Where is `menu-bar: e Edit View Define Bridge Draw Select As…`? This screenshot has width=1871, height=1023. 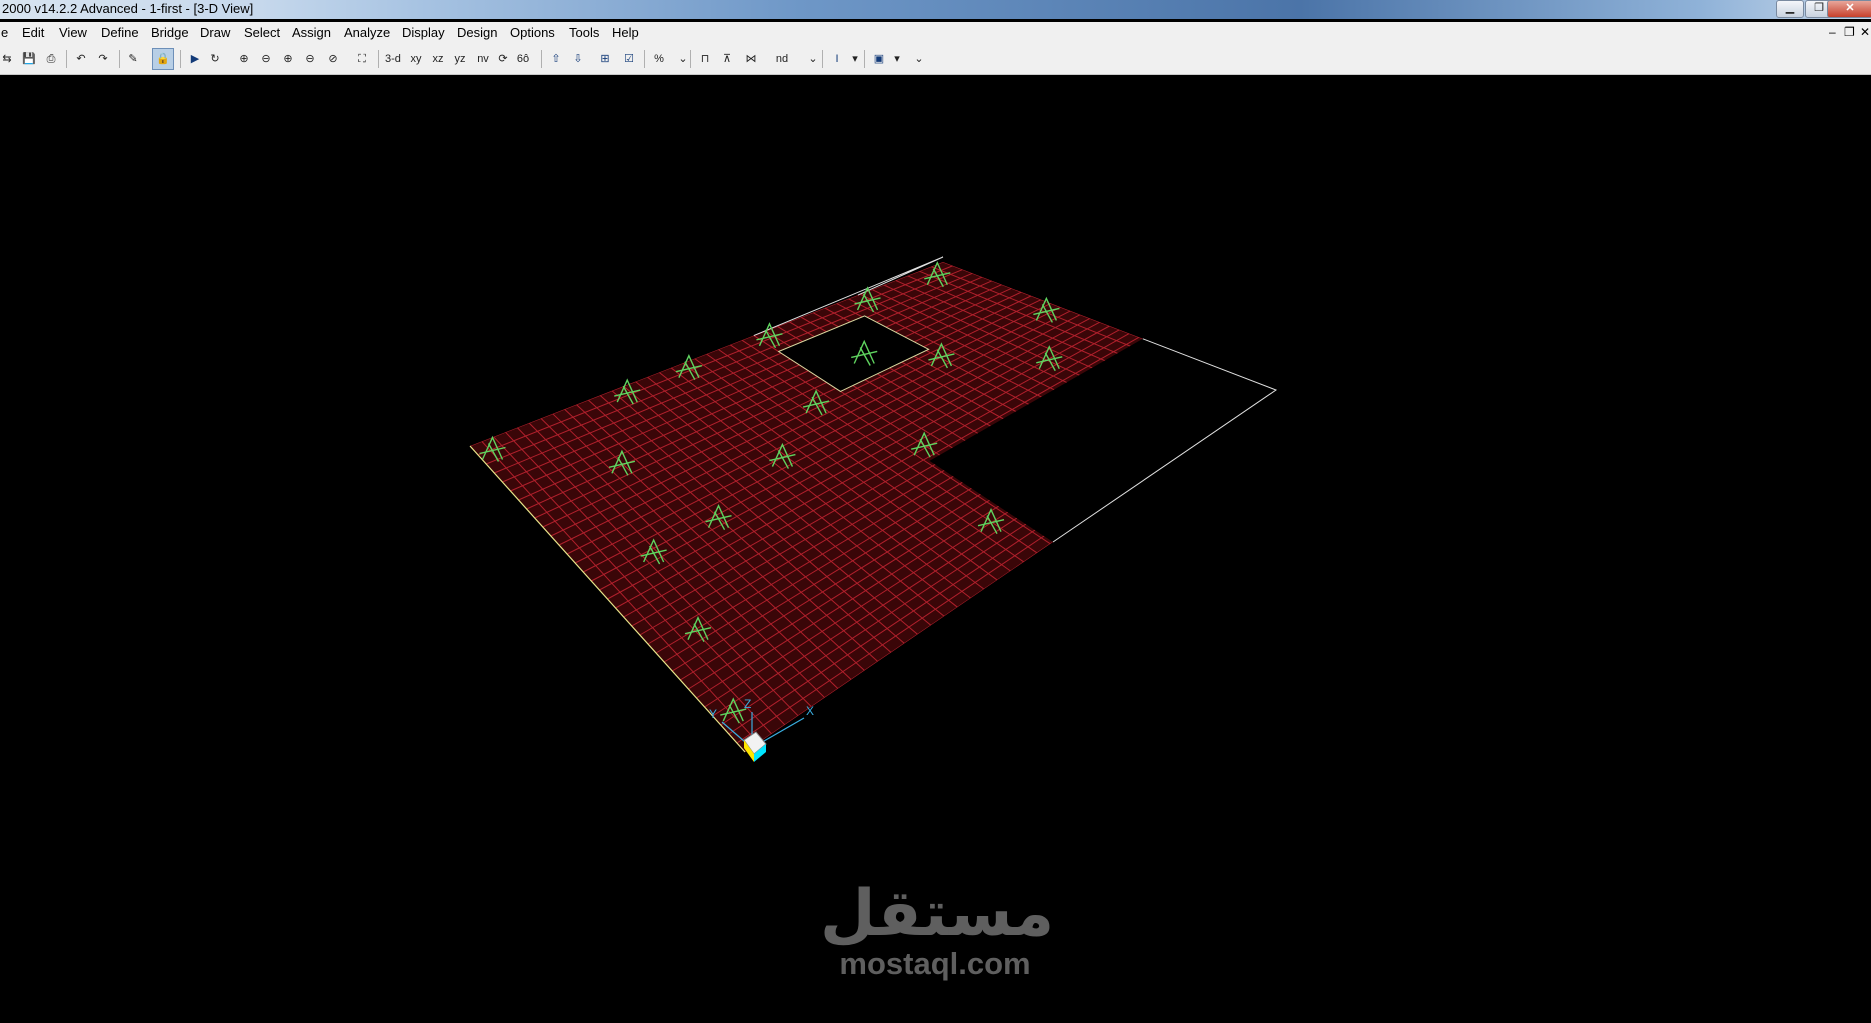
menu-bar: e Edit View Define Bridge Draw Select As… is located at coordinates (935, 33).